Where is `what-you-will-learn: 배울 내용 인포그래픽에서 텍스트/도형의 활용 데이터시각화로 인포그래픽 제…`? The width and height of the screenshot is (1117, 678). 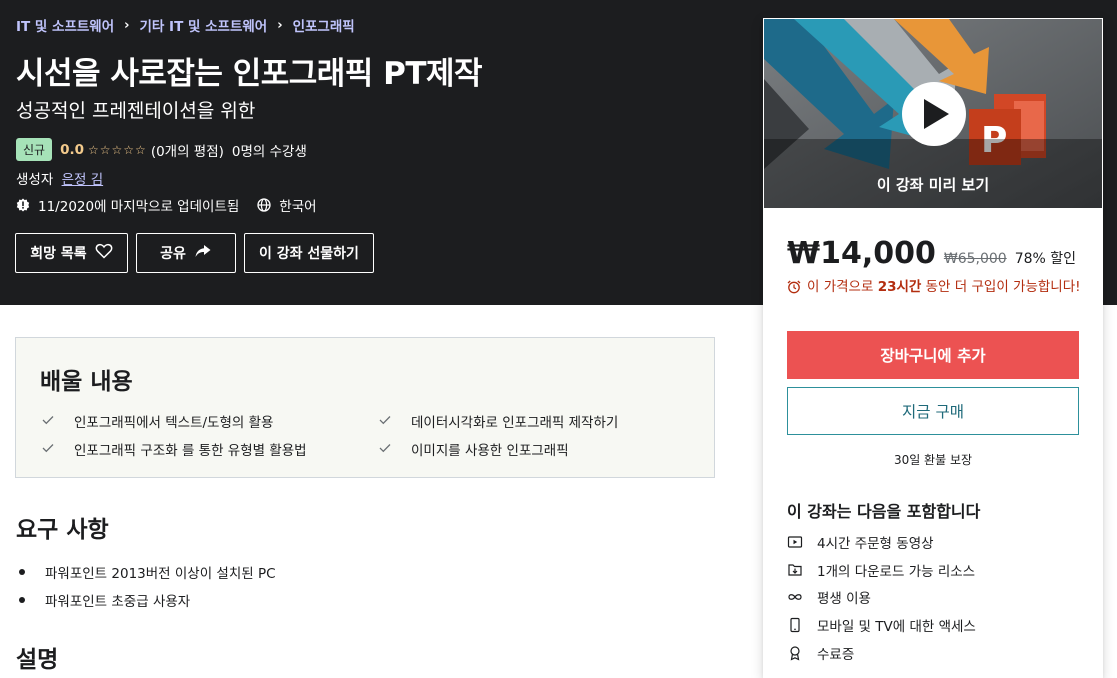 what-you-will-learn: 배울 내용 인포그래픽에서 텍스트/도형의 활용 데이터시각화로 인포그래픽 제… is located at coordinates (365, 407).